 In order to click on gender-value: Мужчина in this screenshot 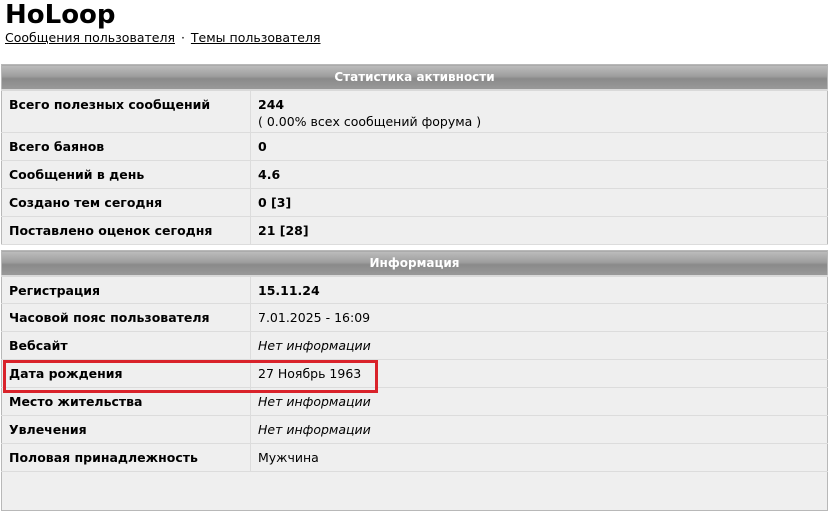, I will do `click(539, 457)`.